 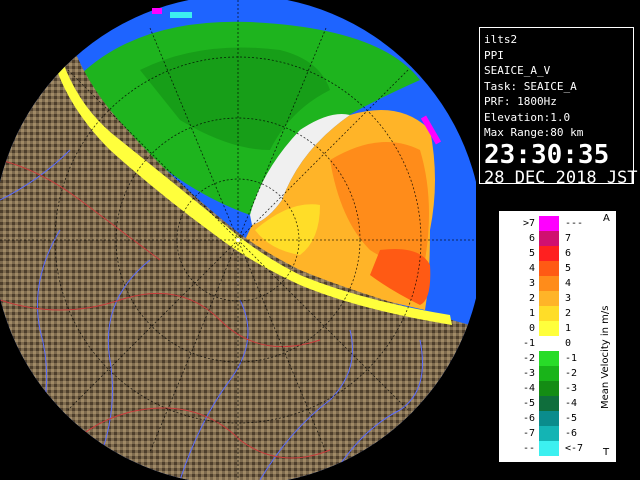 What do you see at coordinates (528, 403) in the screenshot?
I see `legend-lower-bound: -5` at bounding box center [528, 403].